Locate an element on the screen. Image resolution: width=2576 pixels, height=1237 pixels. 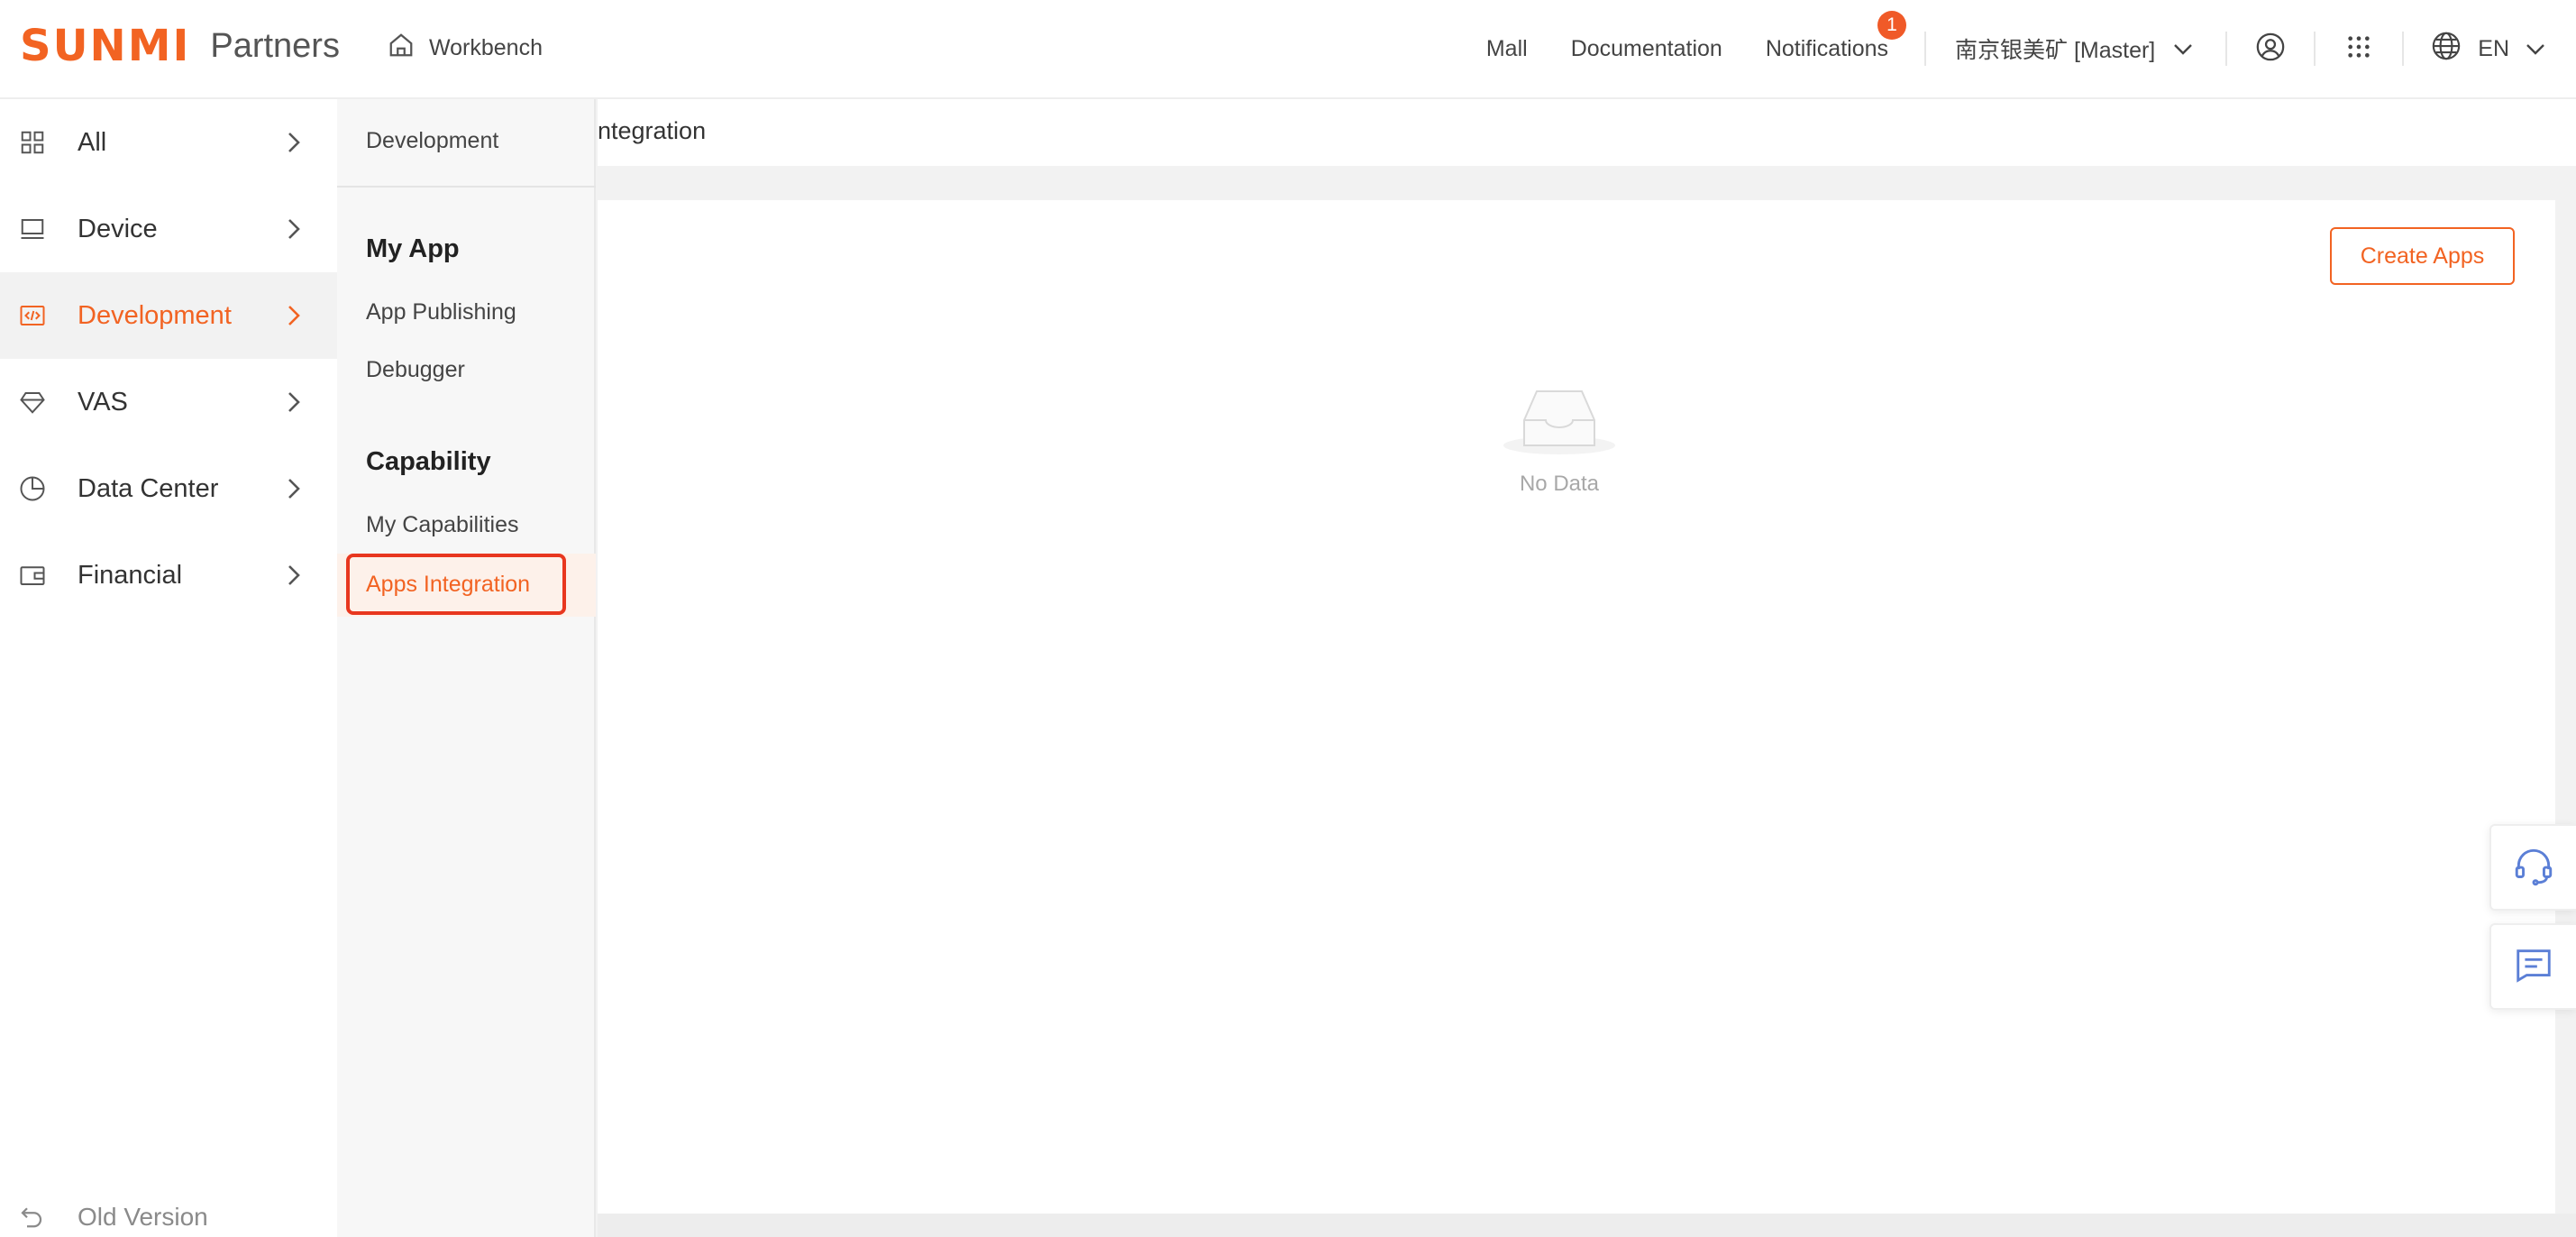
empty-state: No Data is located at coordinates (1559, 436).